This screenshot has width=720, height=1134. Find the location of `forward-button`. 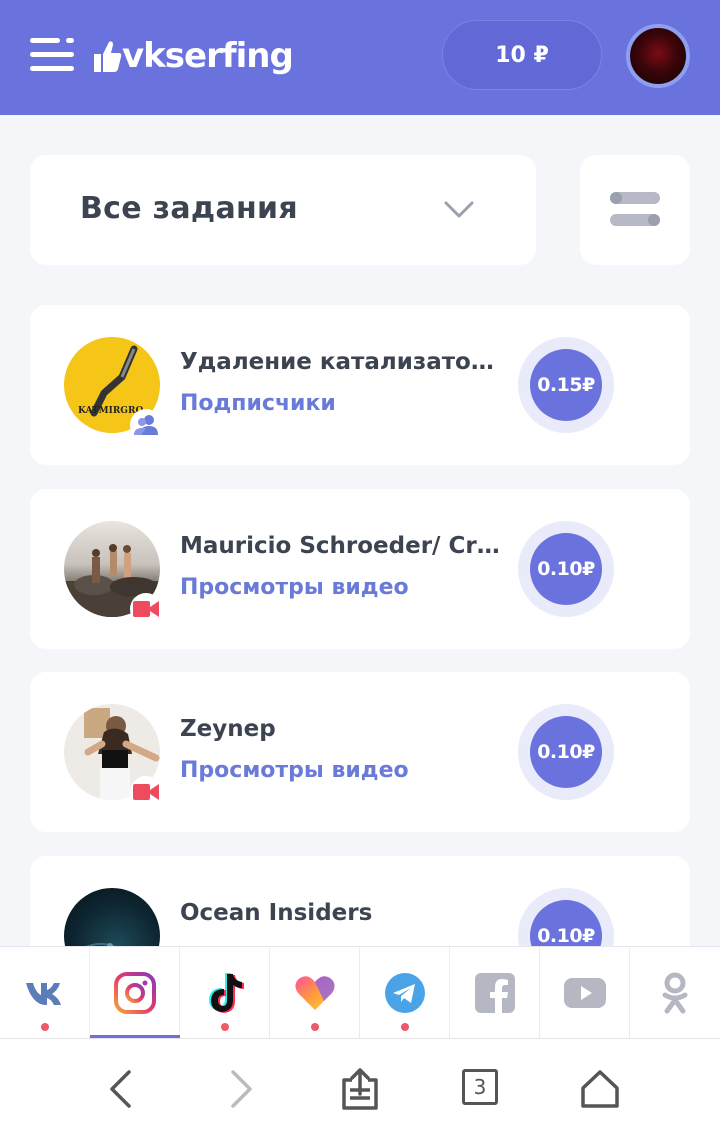

forward-button is located at coordinates (242, 1089).